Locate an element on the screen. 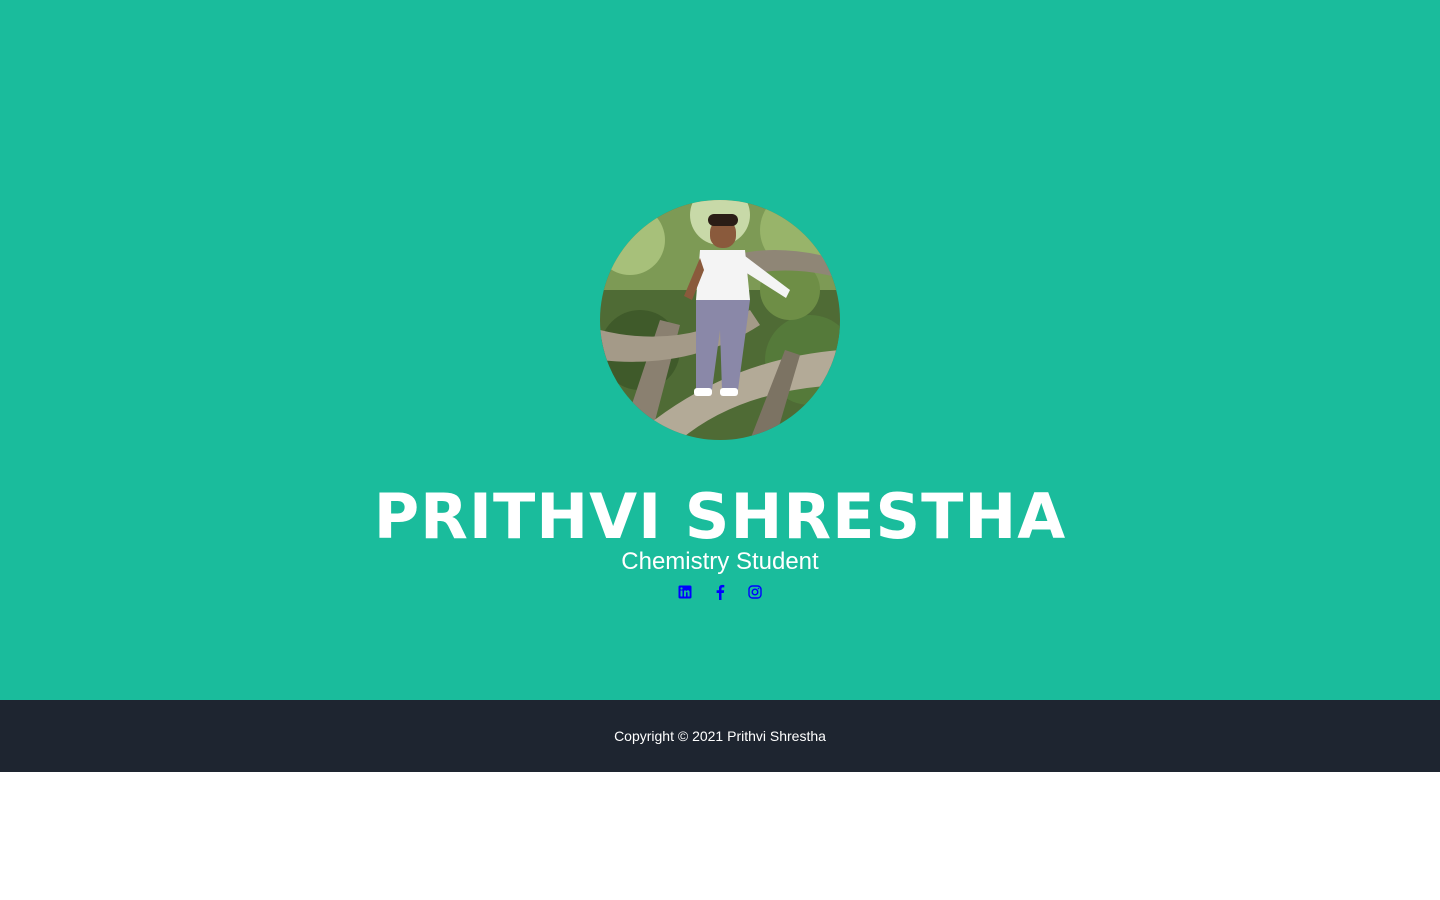  social-links is located at coordinates (720, 592).